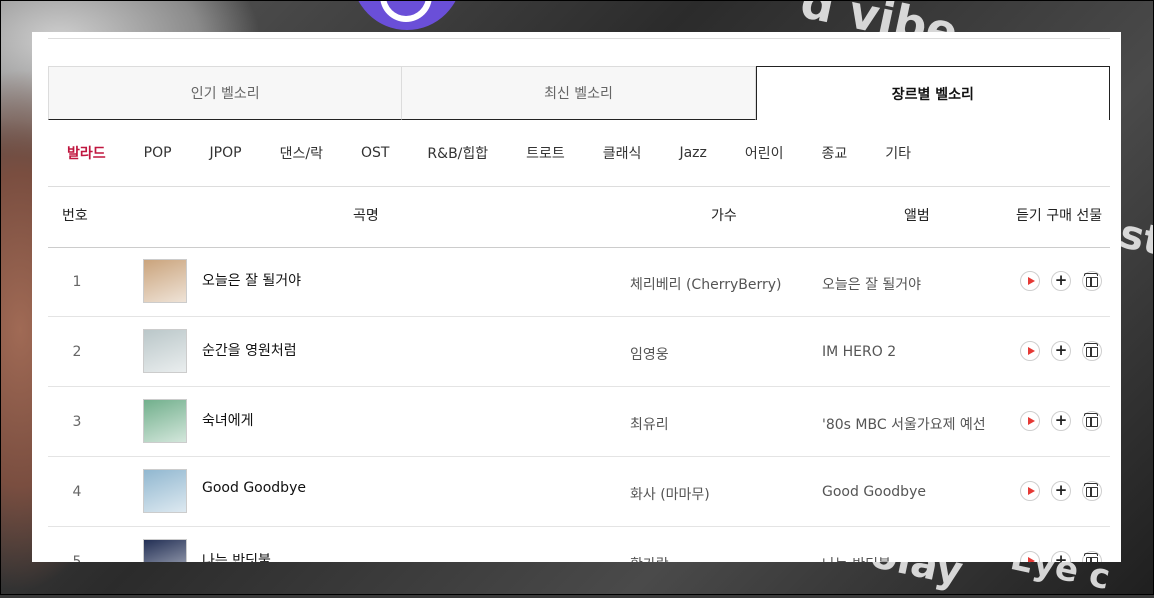 The image size is (1154, 598). What do you see at coordinates (579, 492) in the screenshot?
I see `table-row: 4 Good Goodbye 화사 (마마무) Good Goodbye +` at bounding box center [579, 492].